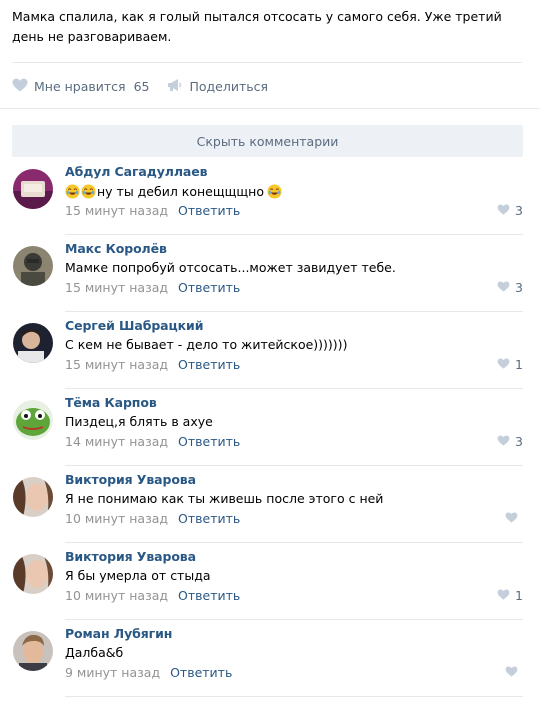 The width and height of the screenshot is (540, 703). Describe the element at coordinates (138, 575) in the screenshot. I see `comment-text: Я бы умерла от стыда` at that location.